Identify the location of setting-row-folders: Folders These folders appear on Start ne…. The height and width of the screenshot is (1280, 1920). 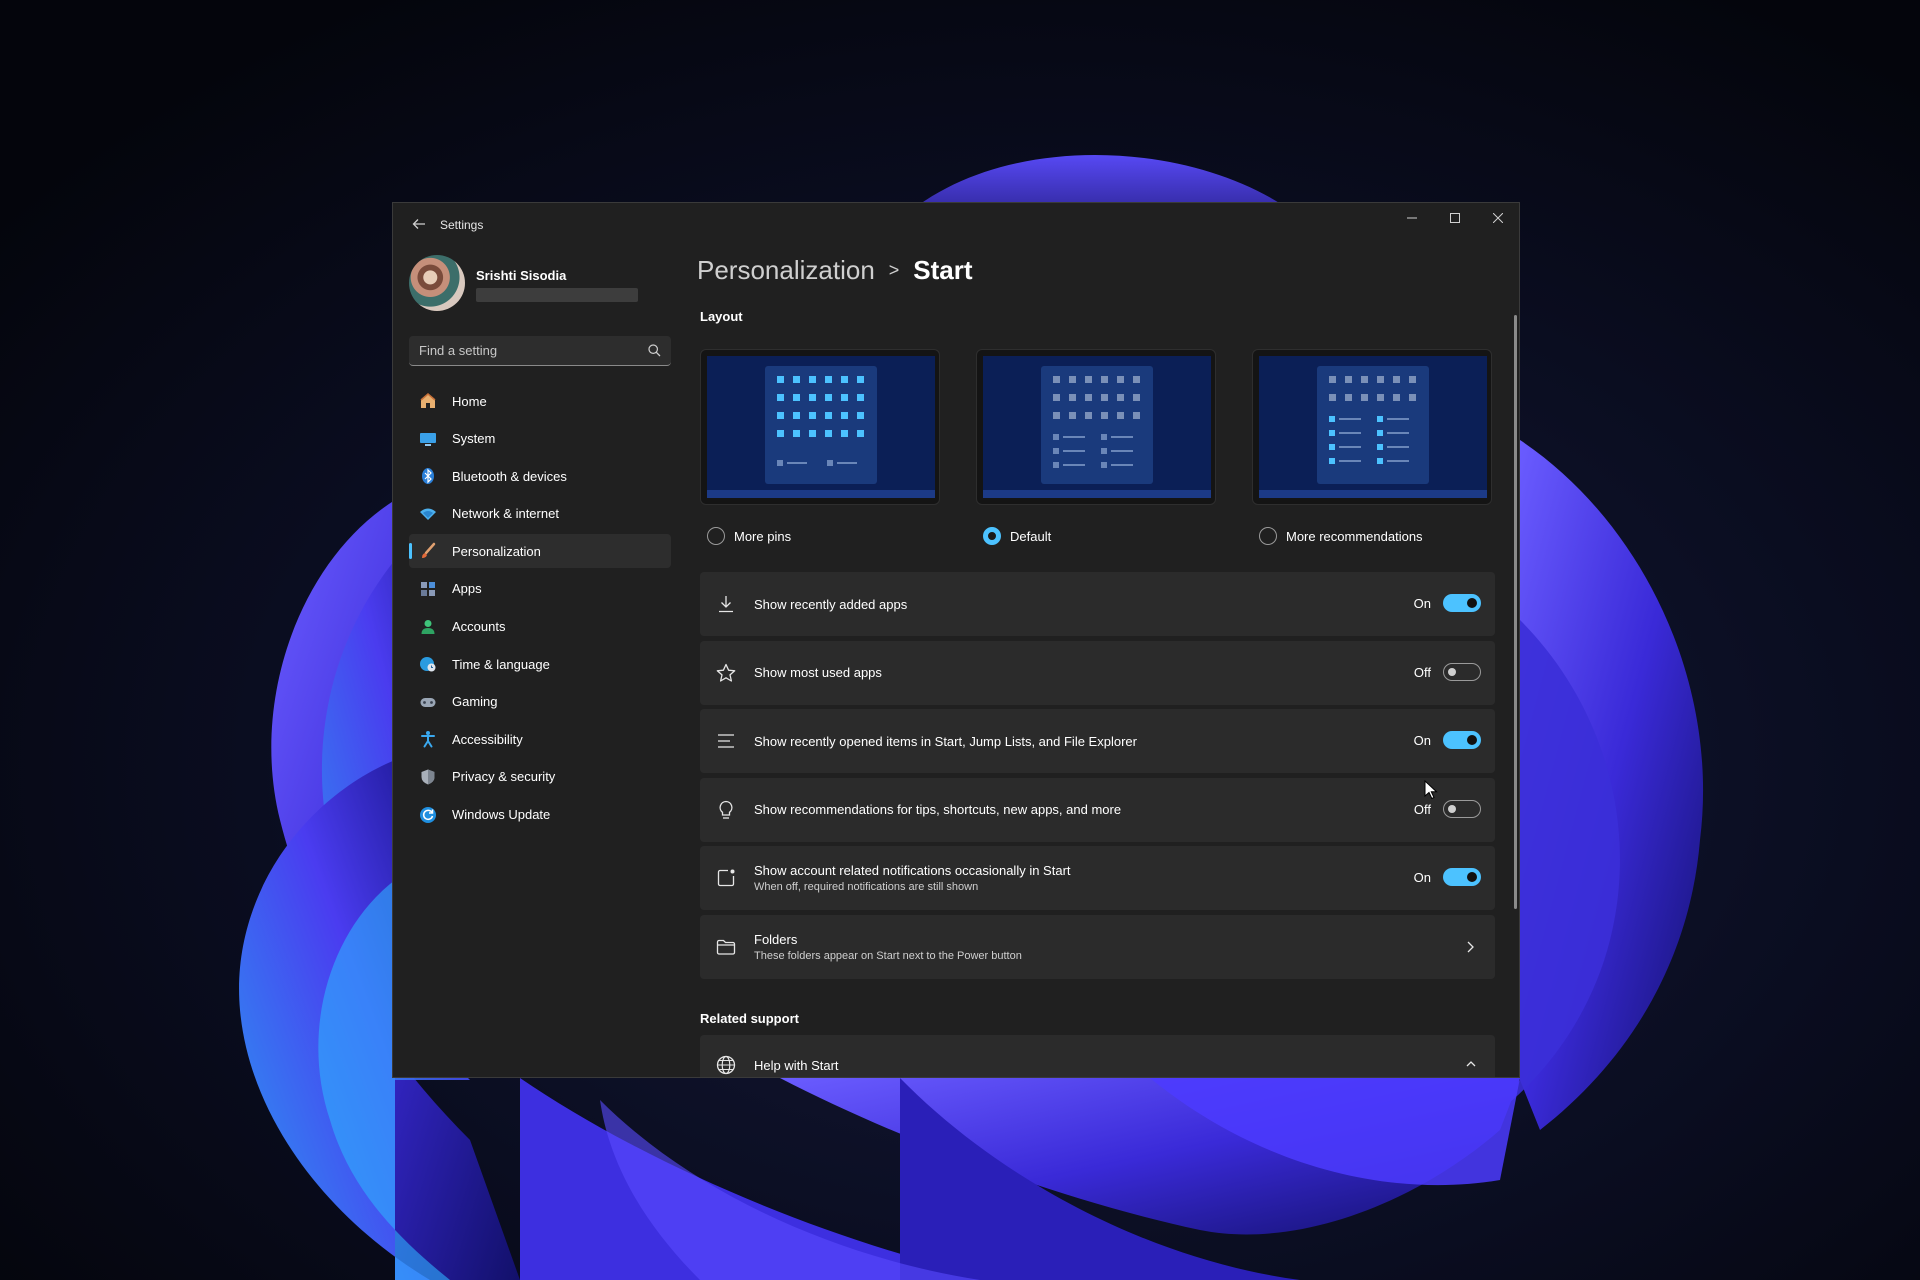
(1097, 946).